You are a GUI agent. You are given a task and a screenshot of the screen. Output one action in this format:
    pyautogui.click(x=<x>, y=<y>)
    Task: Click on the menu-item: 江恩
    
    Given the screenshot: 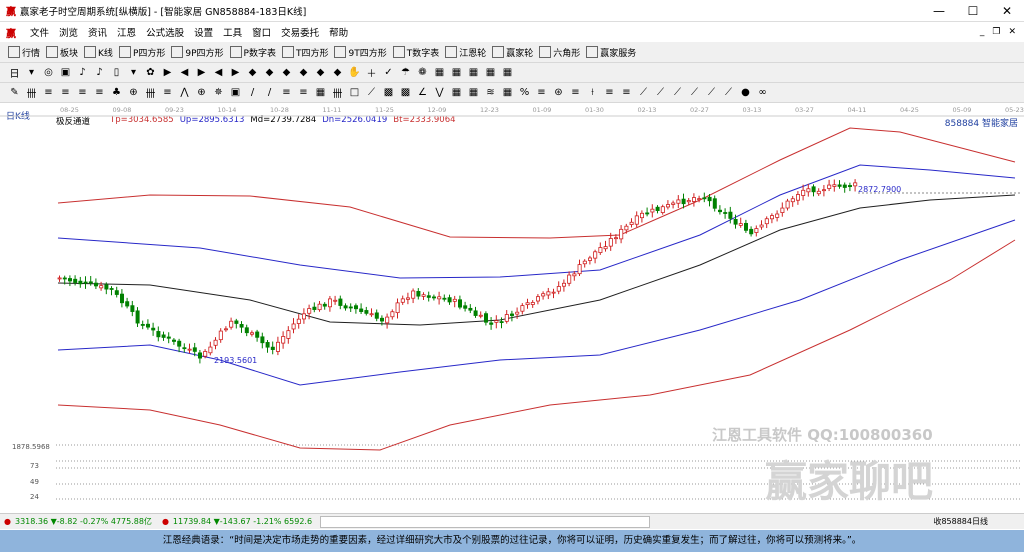 What is the action you would take?
    pyautogui.click(x=126, y=32)
    